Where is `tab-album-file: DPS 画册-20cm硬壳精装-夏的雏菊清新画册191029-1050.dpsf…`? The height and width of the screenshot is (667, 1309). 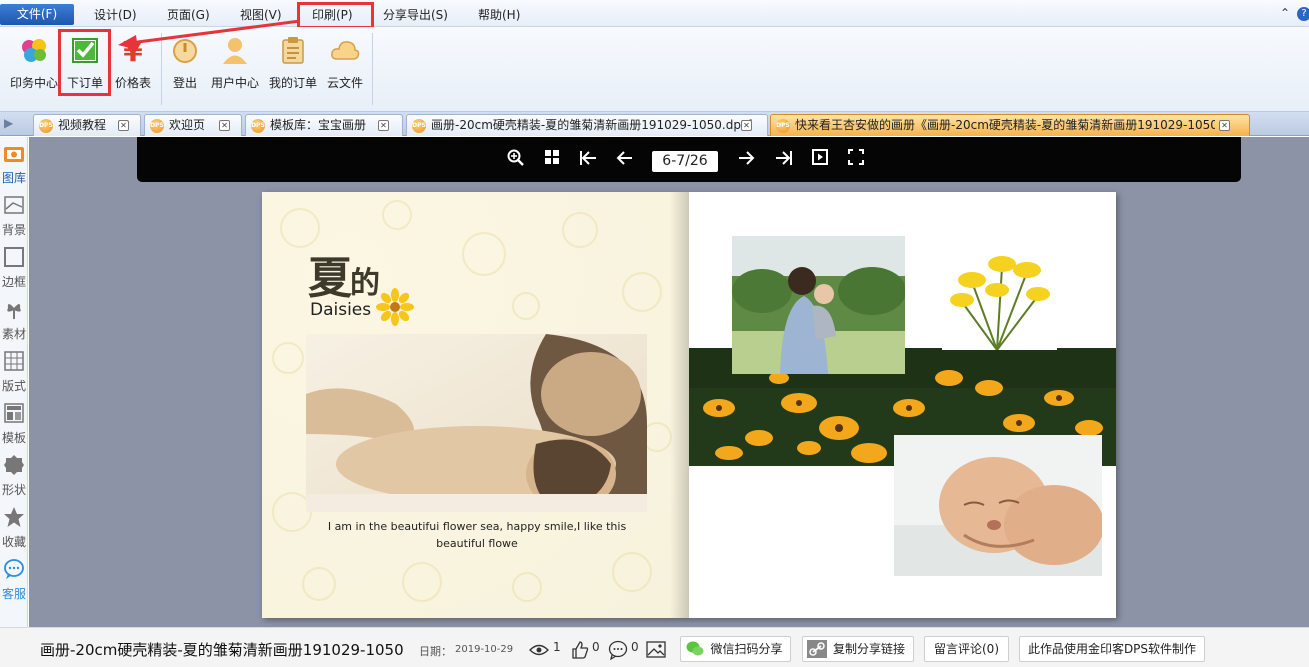
tab-album-file: DPS 画册-20cm硬壳精装-夏的雏菊清新画册191029-1050.dpsf… is located at coordinates (587, 125).